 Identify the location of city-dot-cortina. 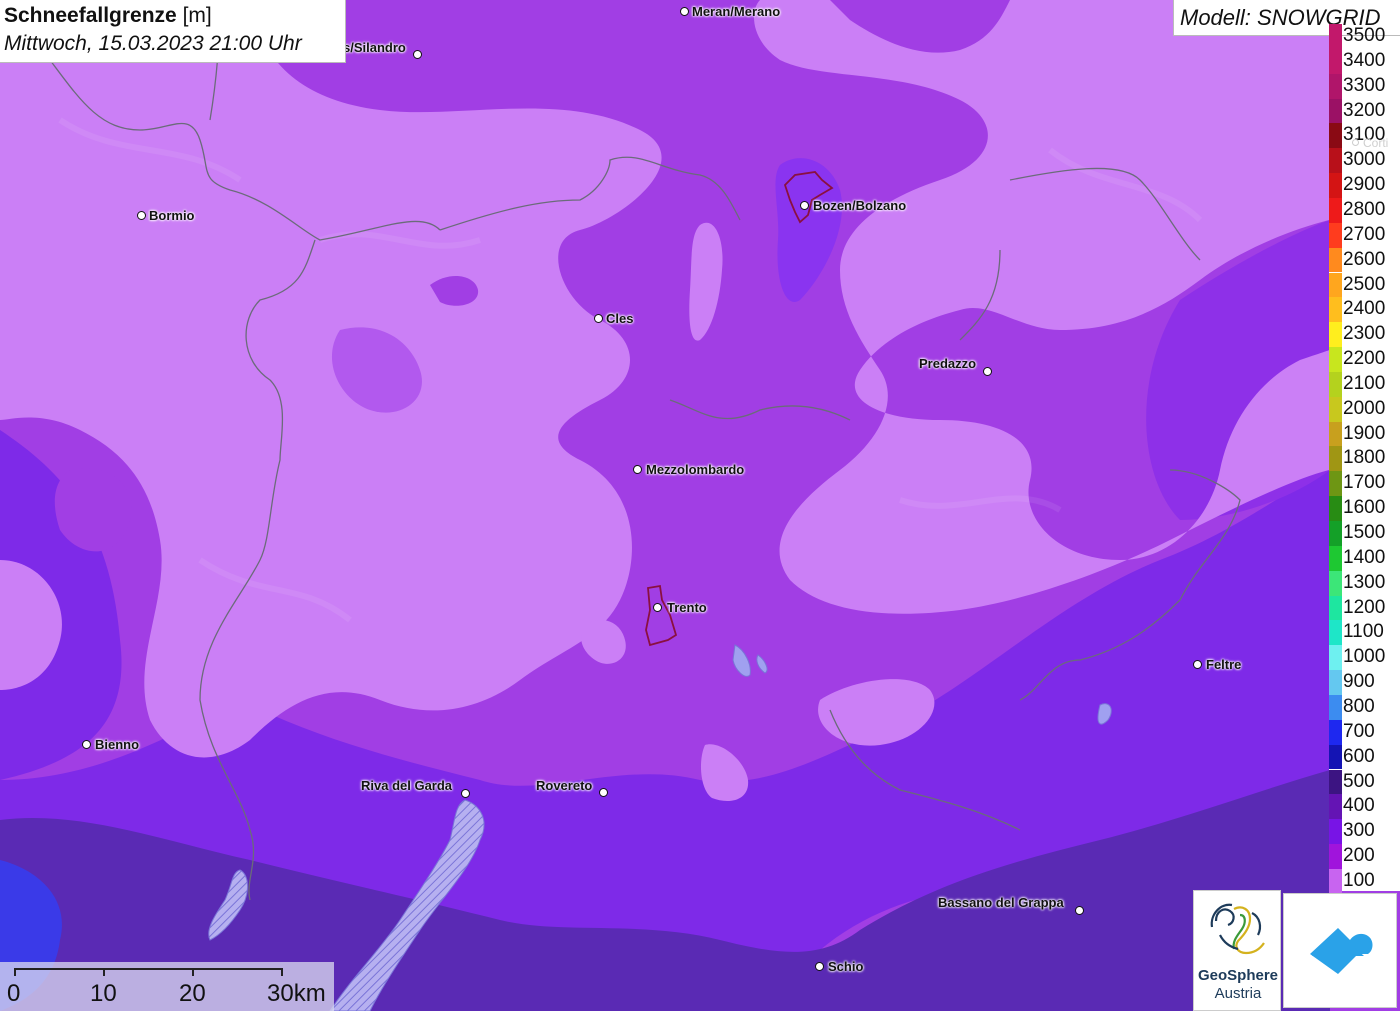
(1355, 142).